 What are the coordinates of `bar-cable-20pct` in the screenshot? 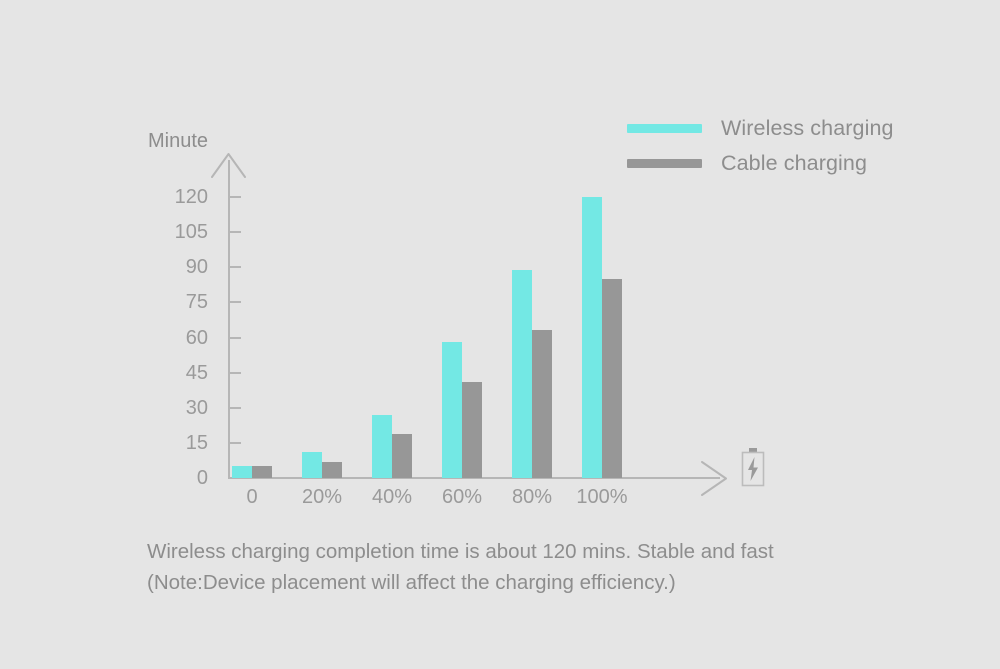 It's located at (332, 469).